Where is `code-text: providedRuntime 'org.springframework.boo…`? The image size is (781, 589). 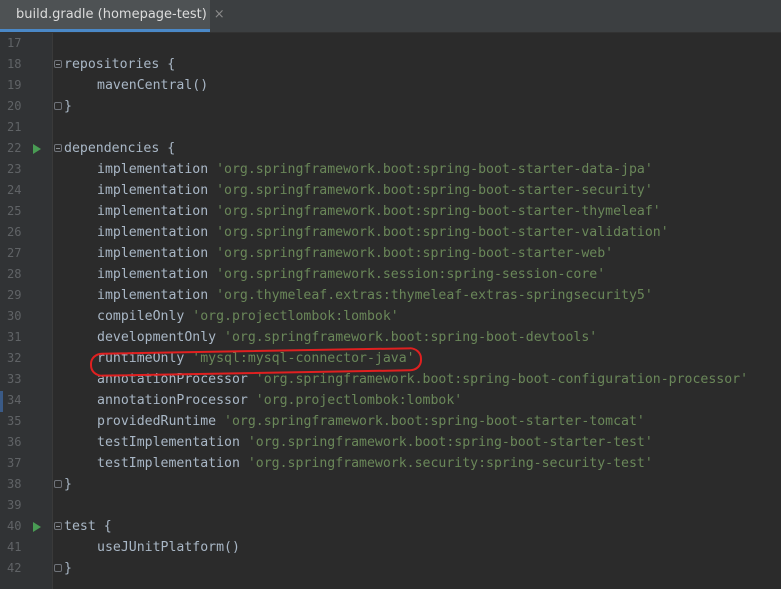 code-text: providedRuntime 'org.springframework.boo… is located at coordinates (371, 421).